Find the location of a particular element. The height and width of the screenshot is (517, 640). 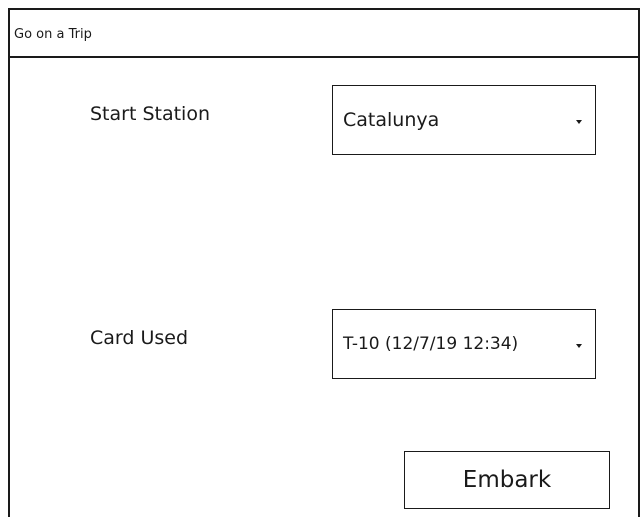

card-used-select: T-10 (12/7/19 12:34) is located at coordinates (464, 344).